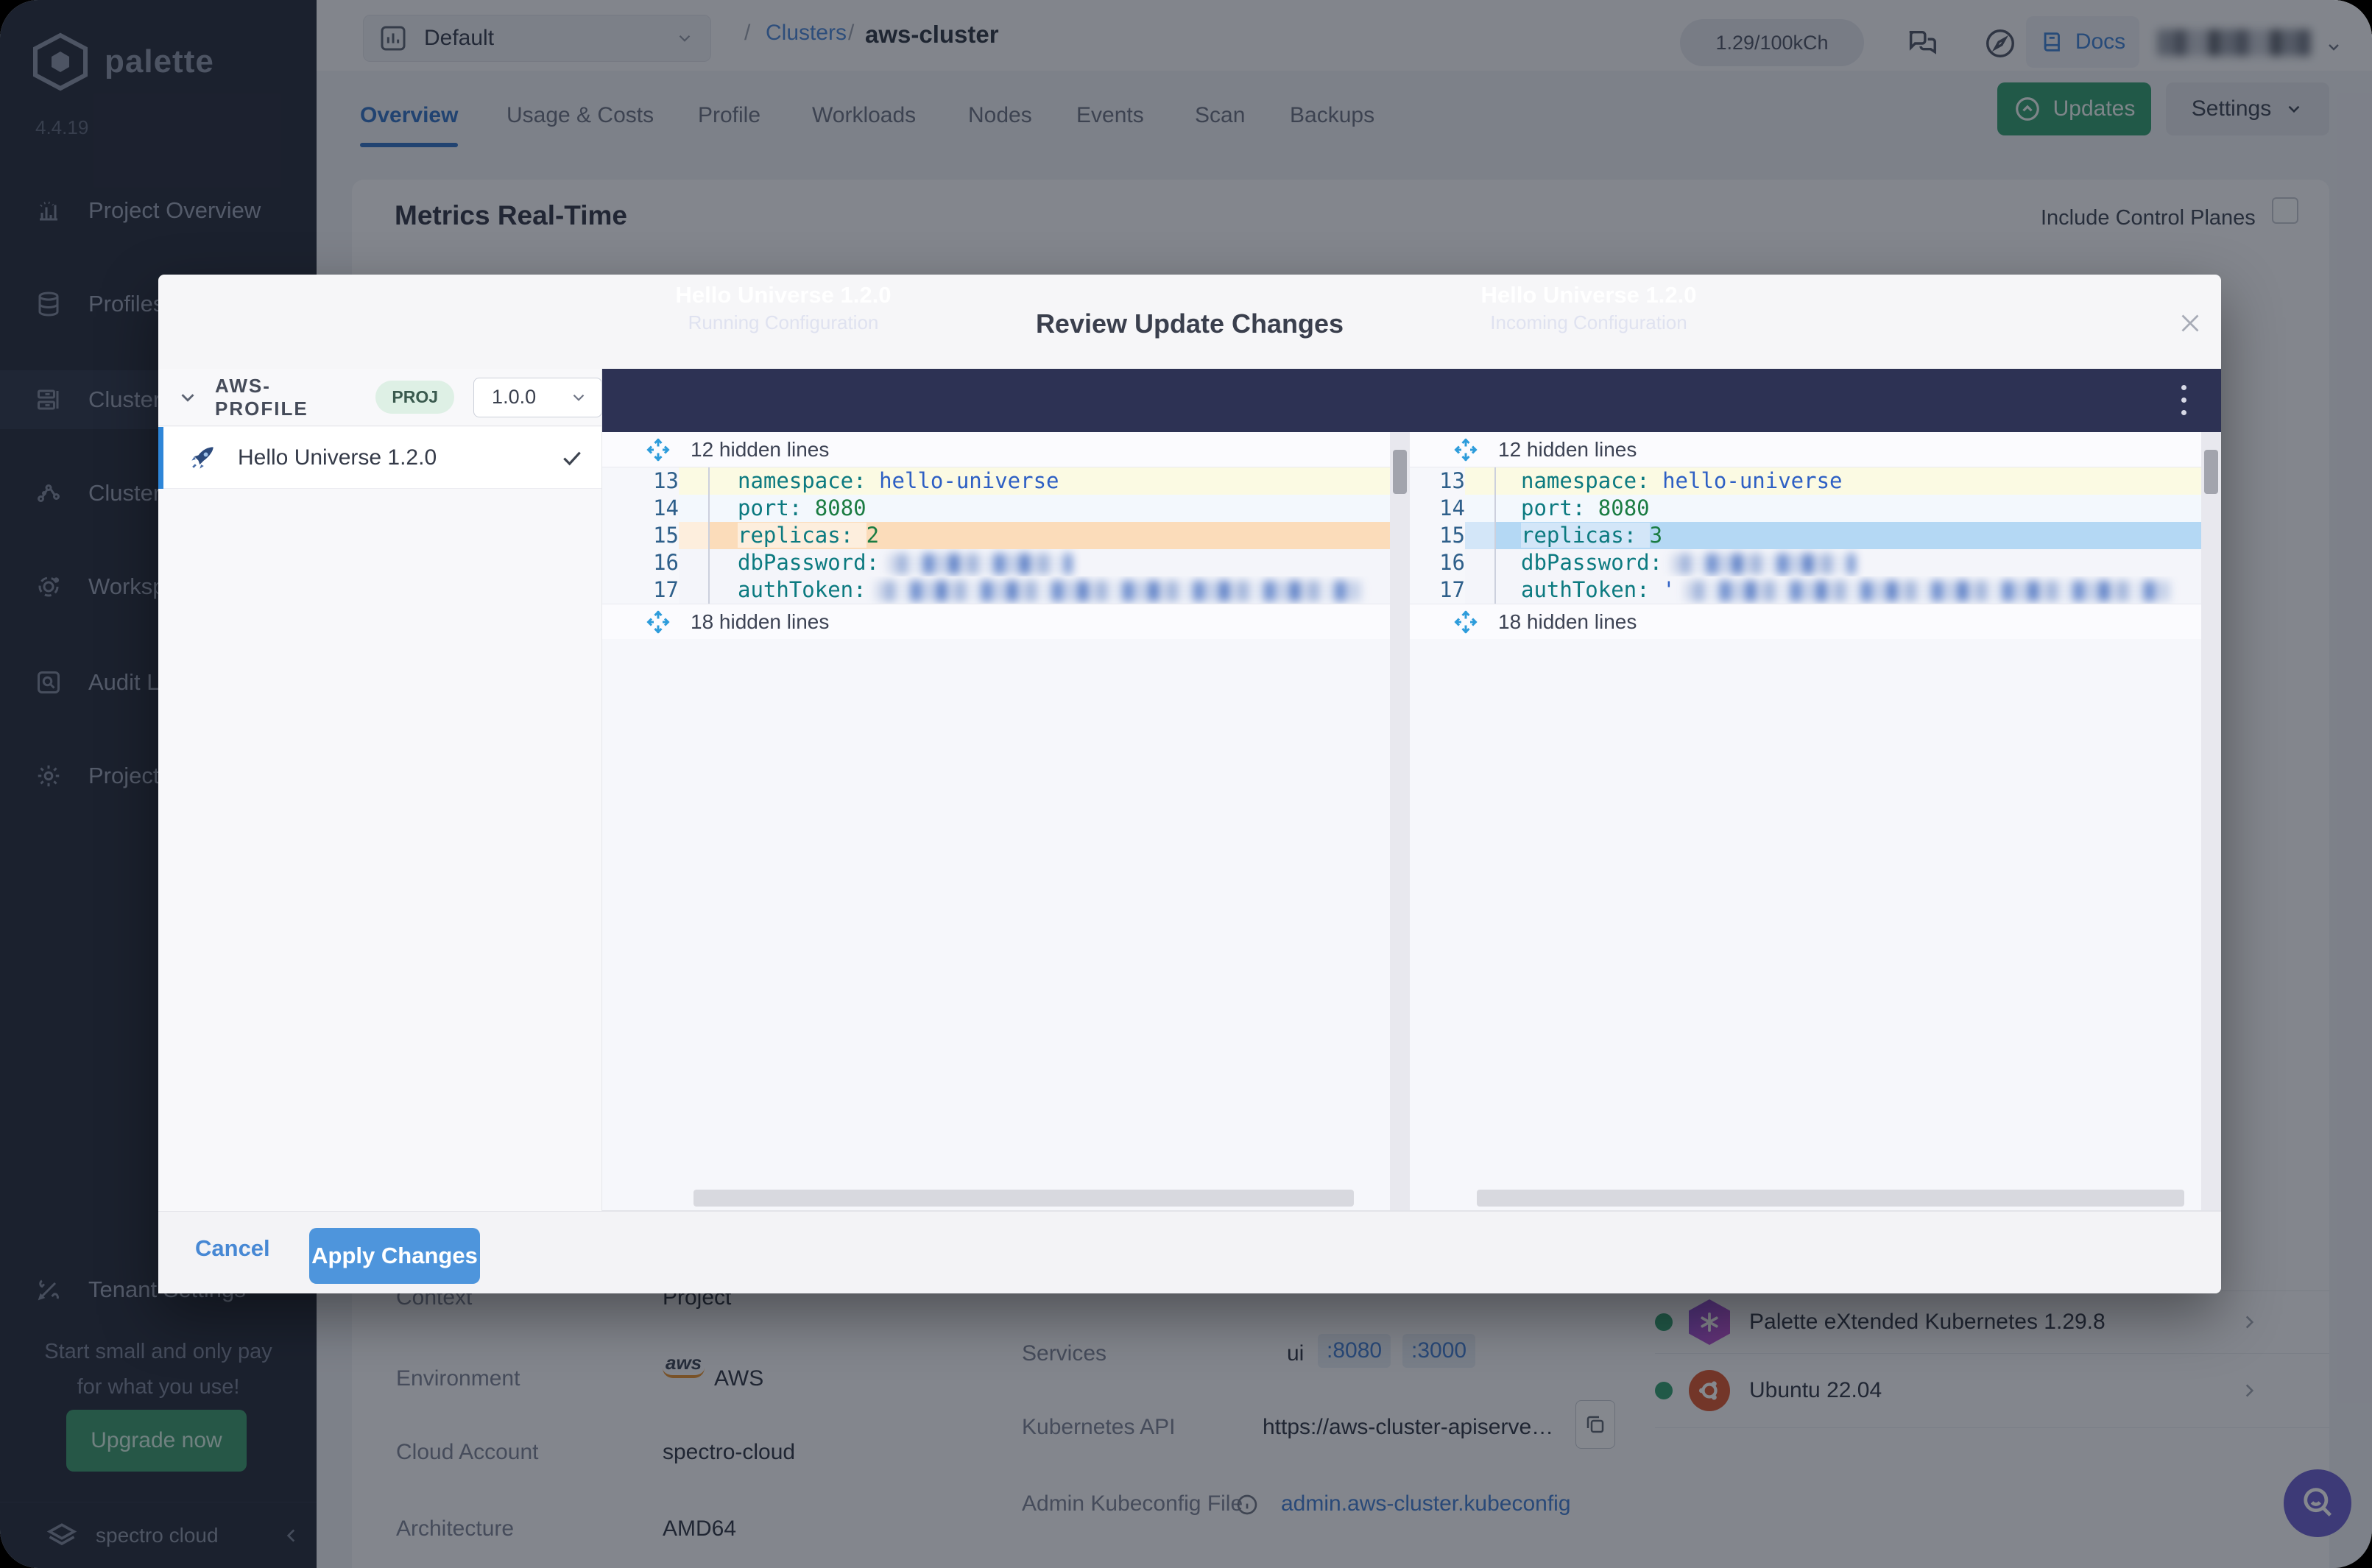 The height and width of the screenshot is (1568, 2372). I want to click on code-line-changed: 15 replicas: 2, so click(996, 535).